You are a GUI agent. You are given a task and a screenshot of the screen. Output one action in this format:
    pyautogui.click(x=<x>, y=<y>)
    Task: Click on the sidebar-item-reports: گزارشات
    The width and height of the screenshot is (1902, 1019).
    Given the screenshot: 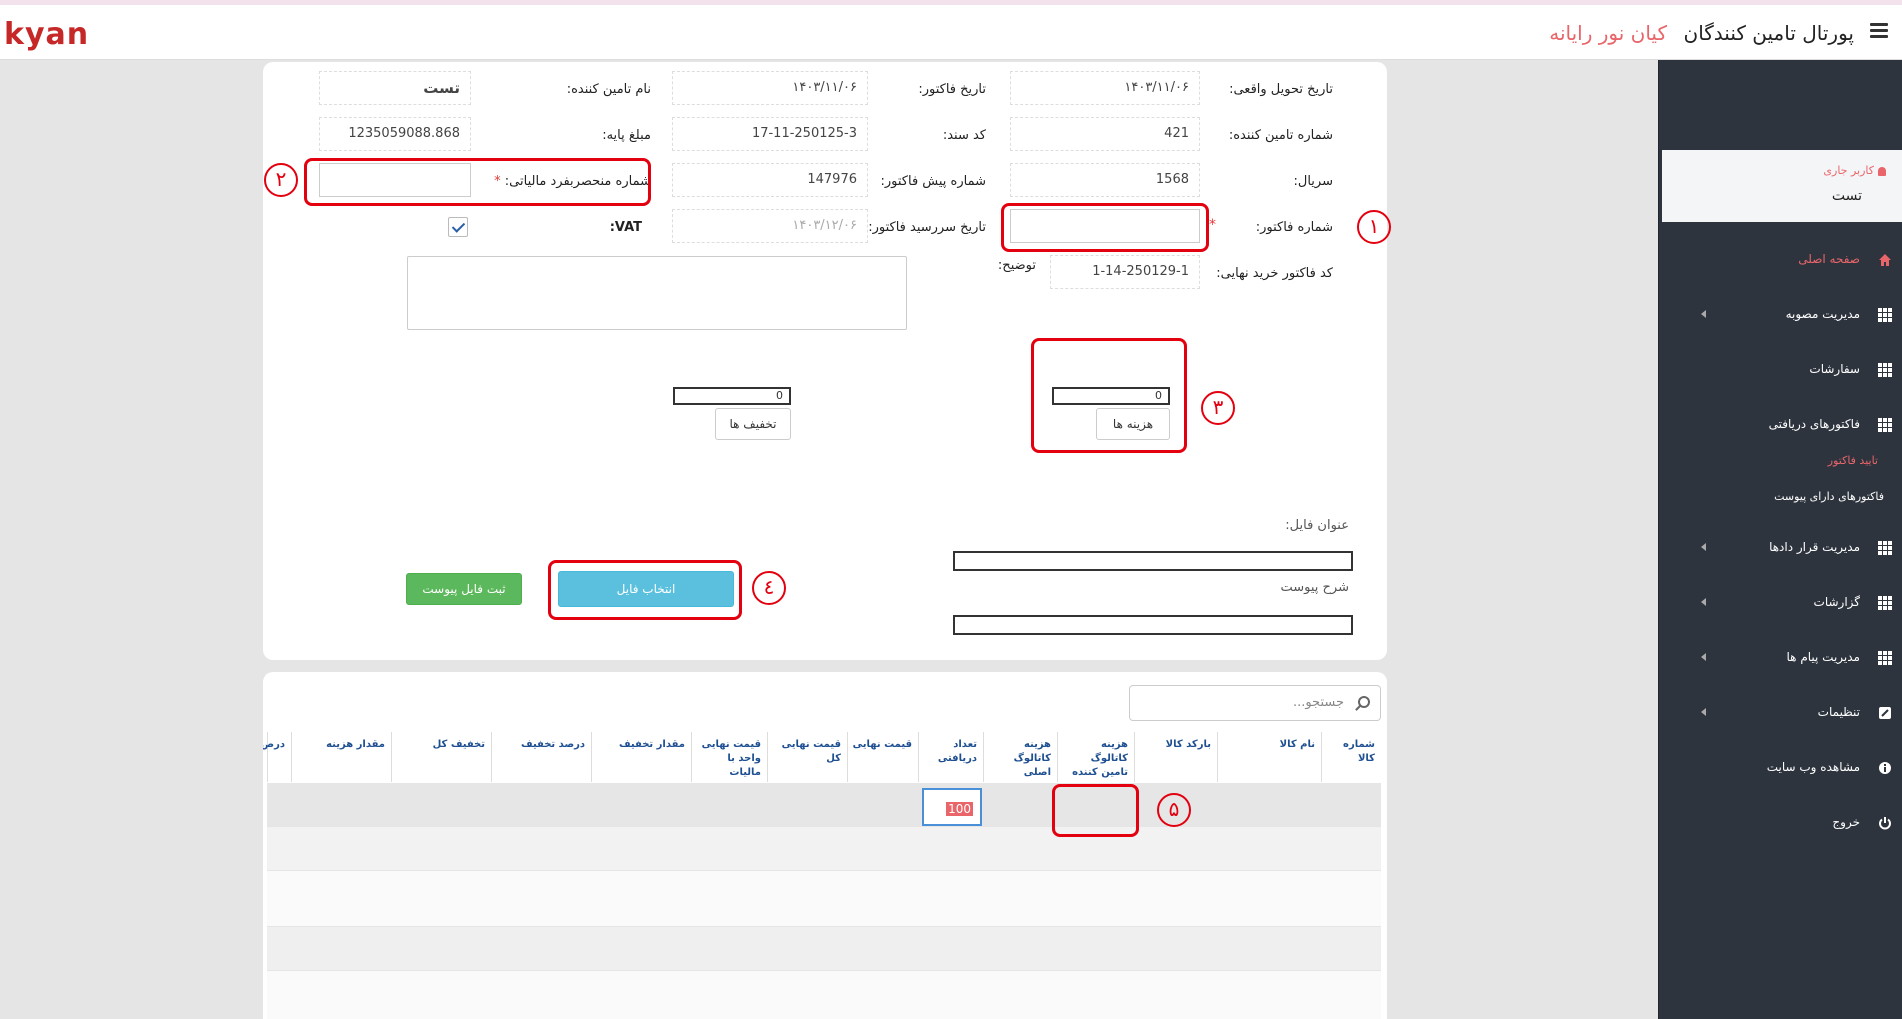 What is the action you would take?
    pyautogui.click(x=1782, y=604)
    